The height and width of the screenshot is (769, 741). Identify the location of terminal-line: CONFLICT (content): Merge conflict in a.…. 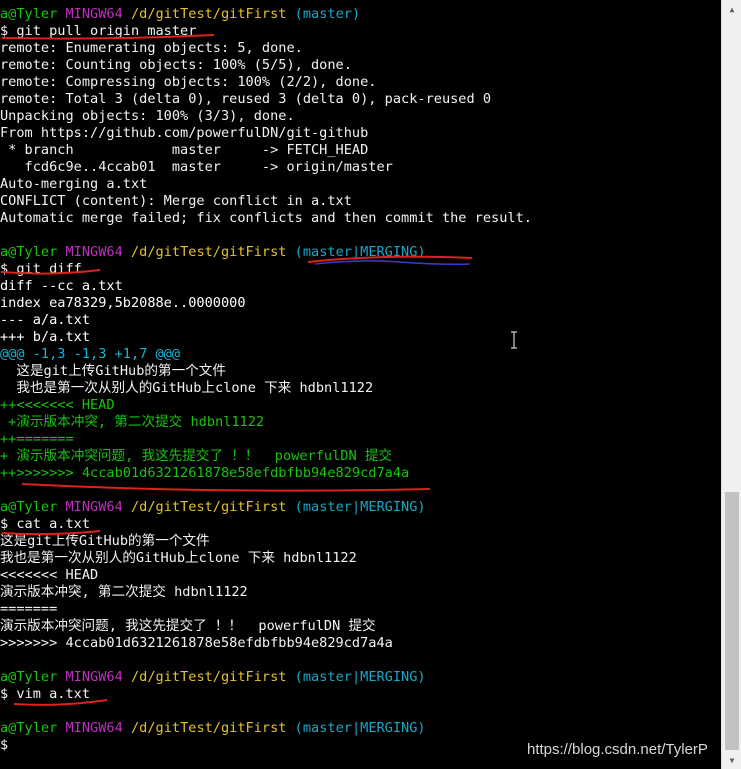
(176, 201).